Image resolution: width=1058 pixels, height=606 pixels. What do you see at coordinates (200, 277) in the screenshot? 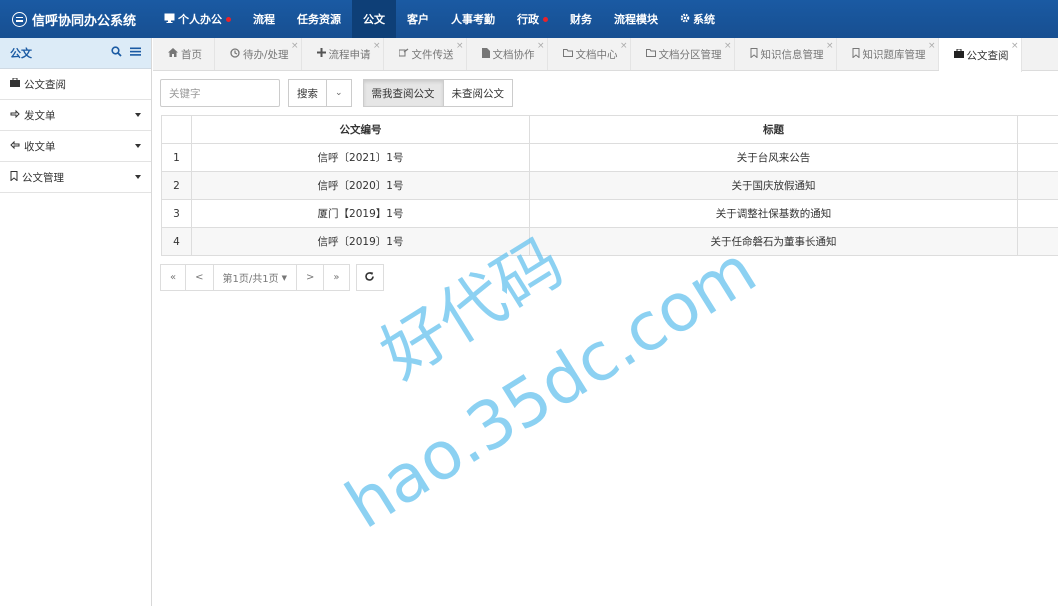
I see `prev-page-button: <` at bounding box center [200, 277].